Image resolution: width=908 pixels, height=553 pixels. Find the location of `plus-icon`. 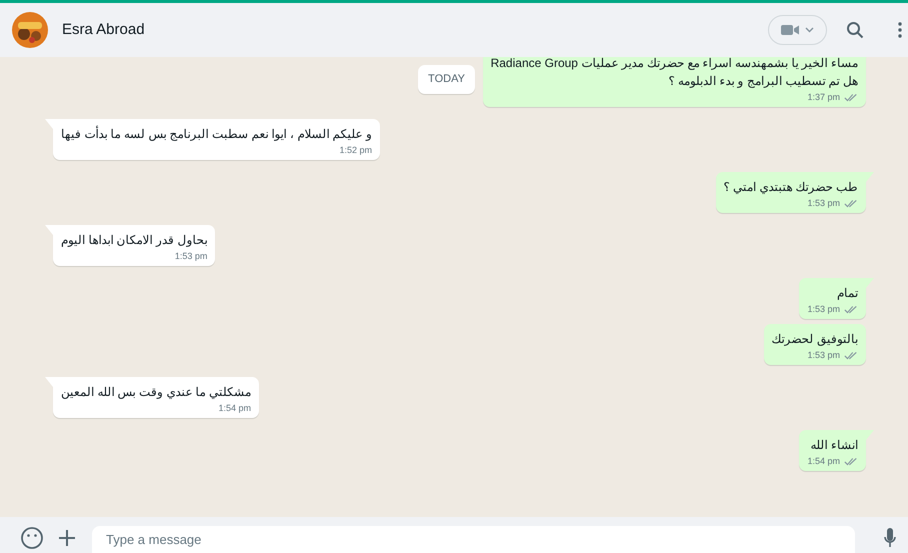

plus-icon is located at coordinates (67, 538).